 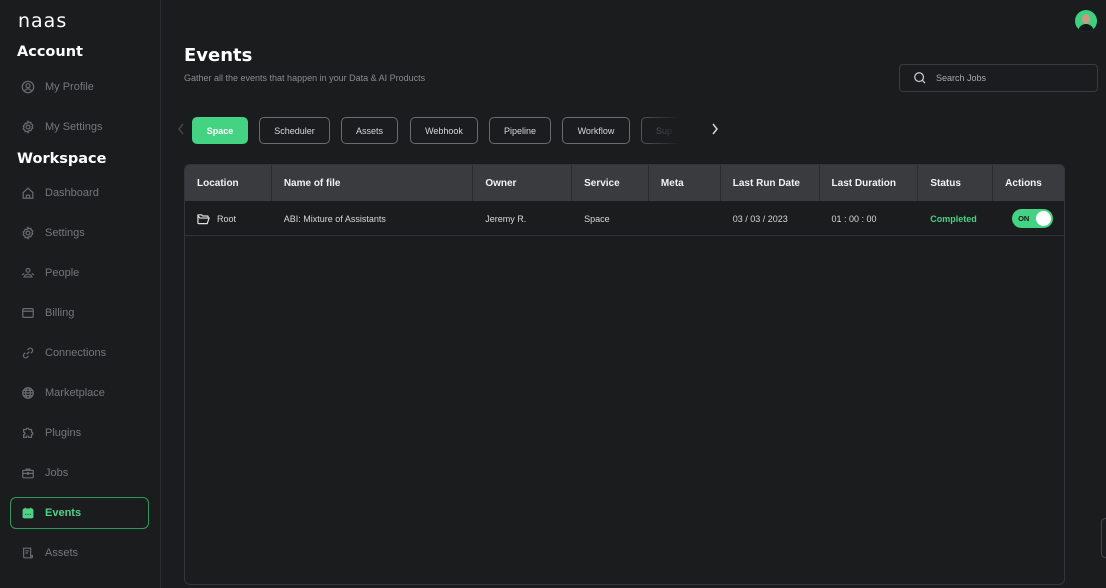 What do you see at coordinates (220, 130) in the screenshot?
I see `tab-space: Space` at bounding box center [220, 130].